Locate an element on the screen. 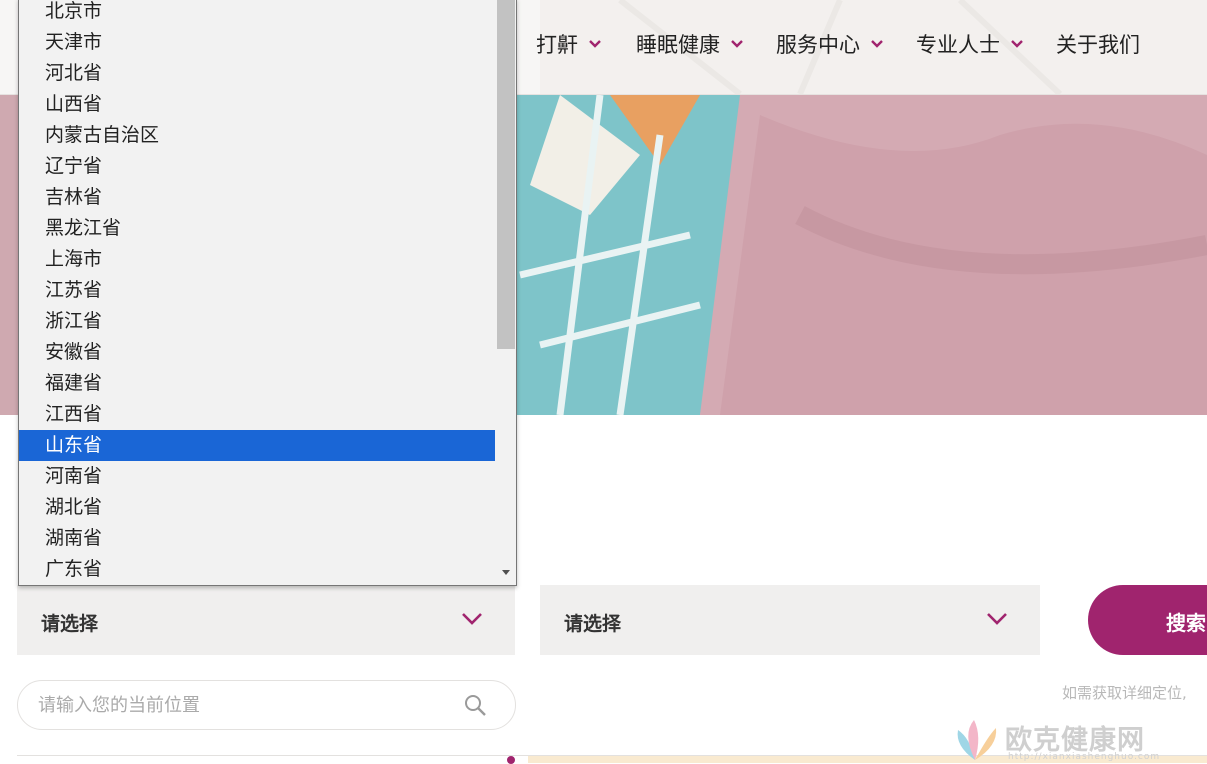  nav-item-service-center: 服务中心 is located at coordinates (830, 44).